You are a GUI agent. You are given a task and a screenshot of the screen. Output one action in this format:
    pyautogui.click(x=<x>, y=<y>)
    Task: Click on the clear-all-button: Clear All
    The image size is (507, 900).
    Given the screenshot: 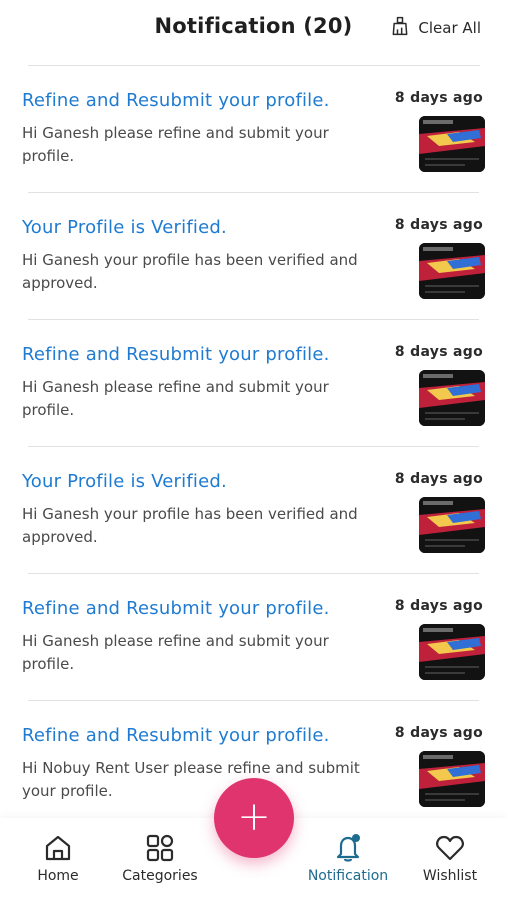 What is the action you would take?
    pyautogui.click(x=435, y=28)
    